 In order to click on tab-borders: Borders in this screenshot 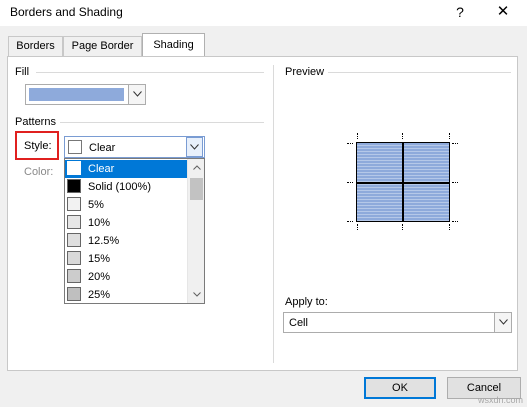, I will do `click(35, 46)`.